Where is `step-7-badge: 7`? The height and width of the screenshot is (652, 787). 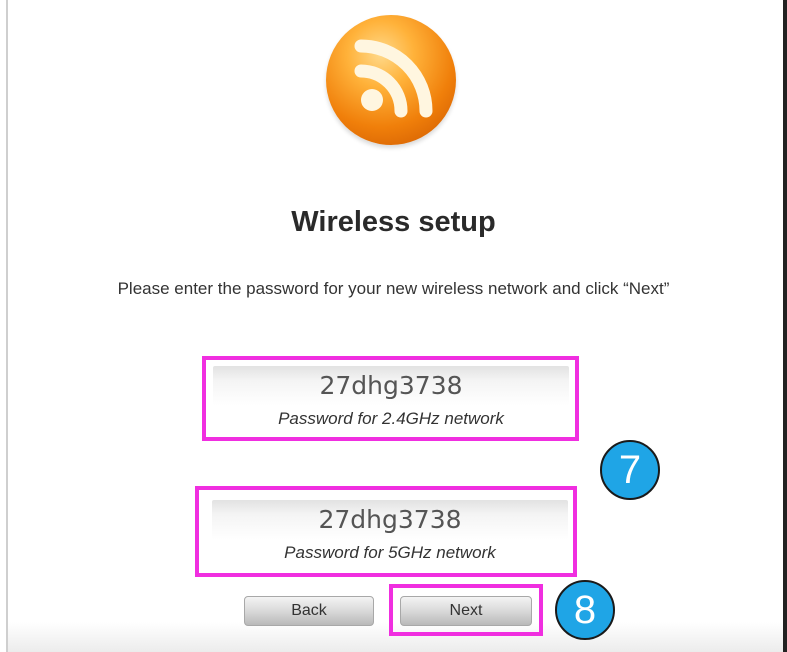 step-7-badge: 7 is located at coordinates (630, 470).